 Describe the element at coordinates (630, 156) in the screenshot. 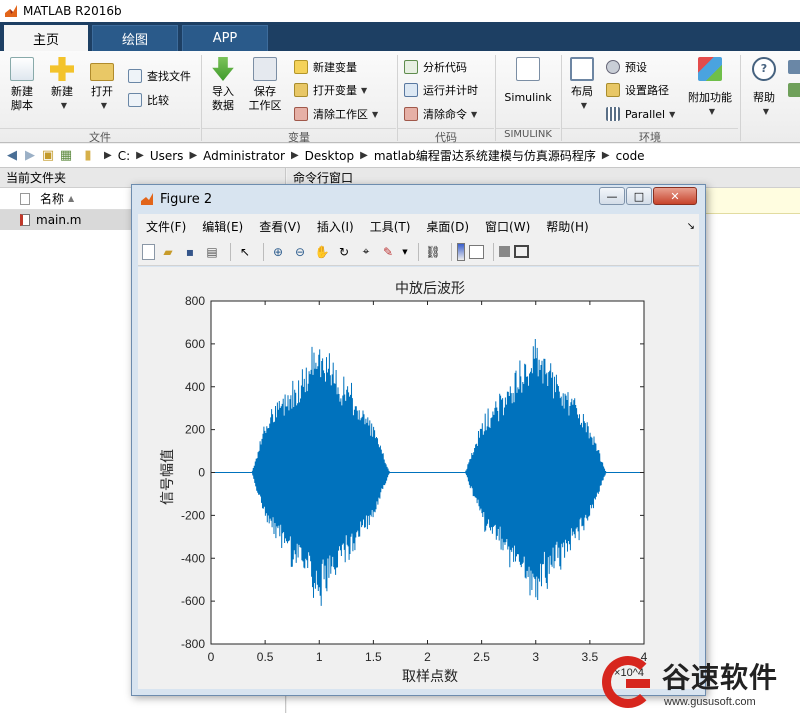

I see `breadcrumb-code: code` at that location.